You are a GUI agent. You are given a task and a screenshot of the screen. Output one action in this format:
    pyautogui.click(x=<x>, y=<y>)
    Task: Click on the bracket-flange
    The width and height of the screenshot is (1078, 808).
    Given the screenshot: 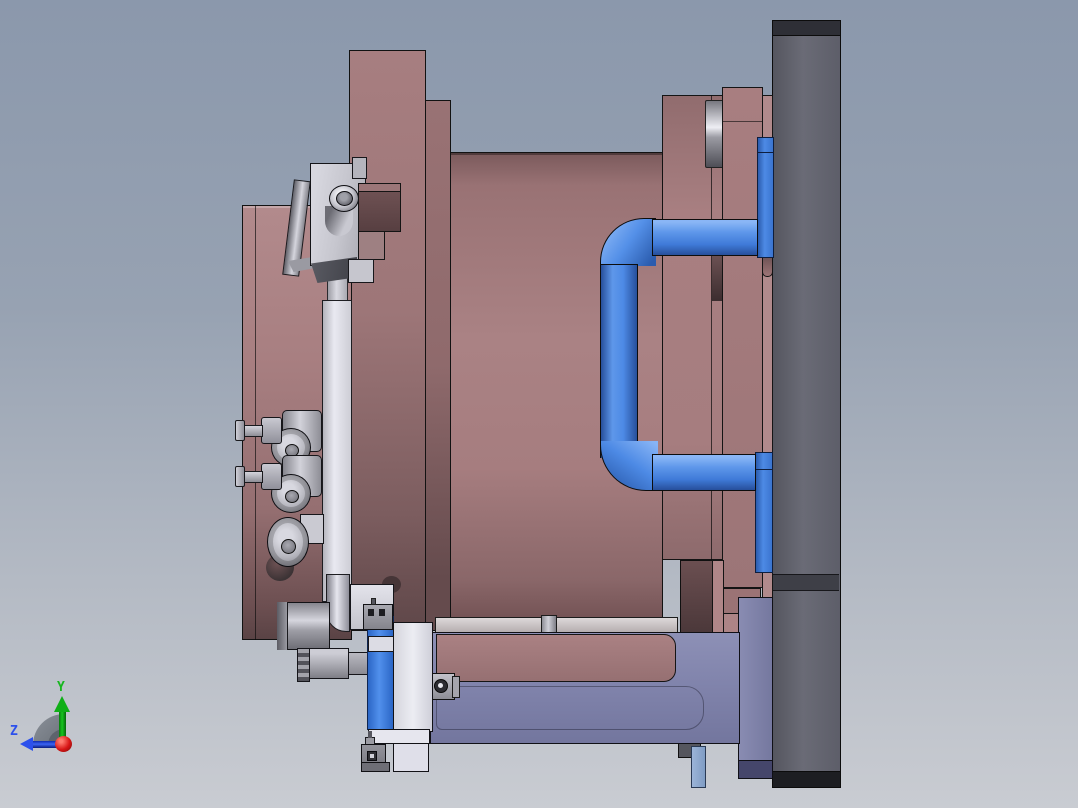 What is the action you would take?
    pyautogui.click(x=371, y=245)
    